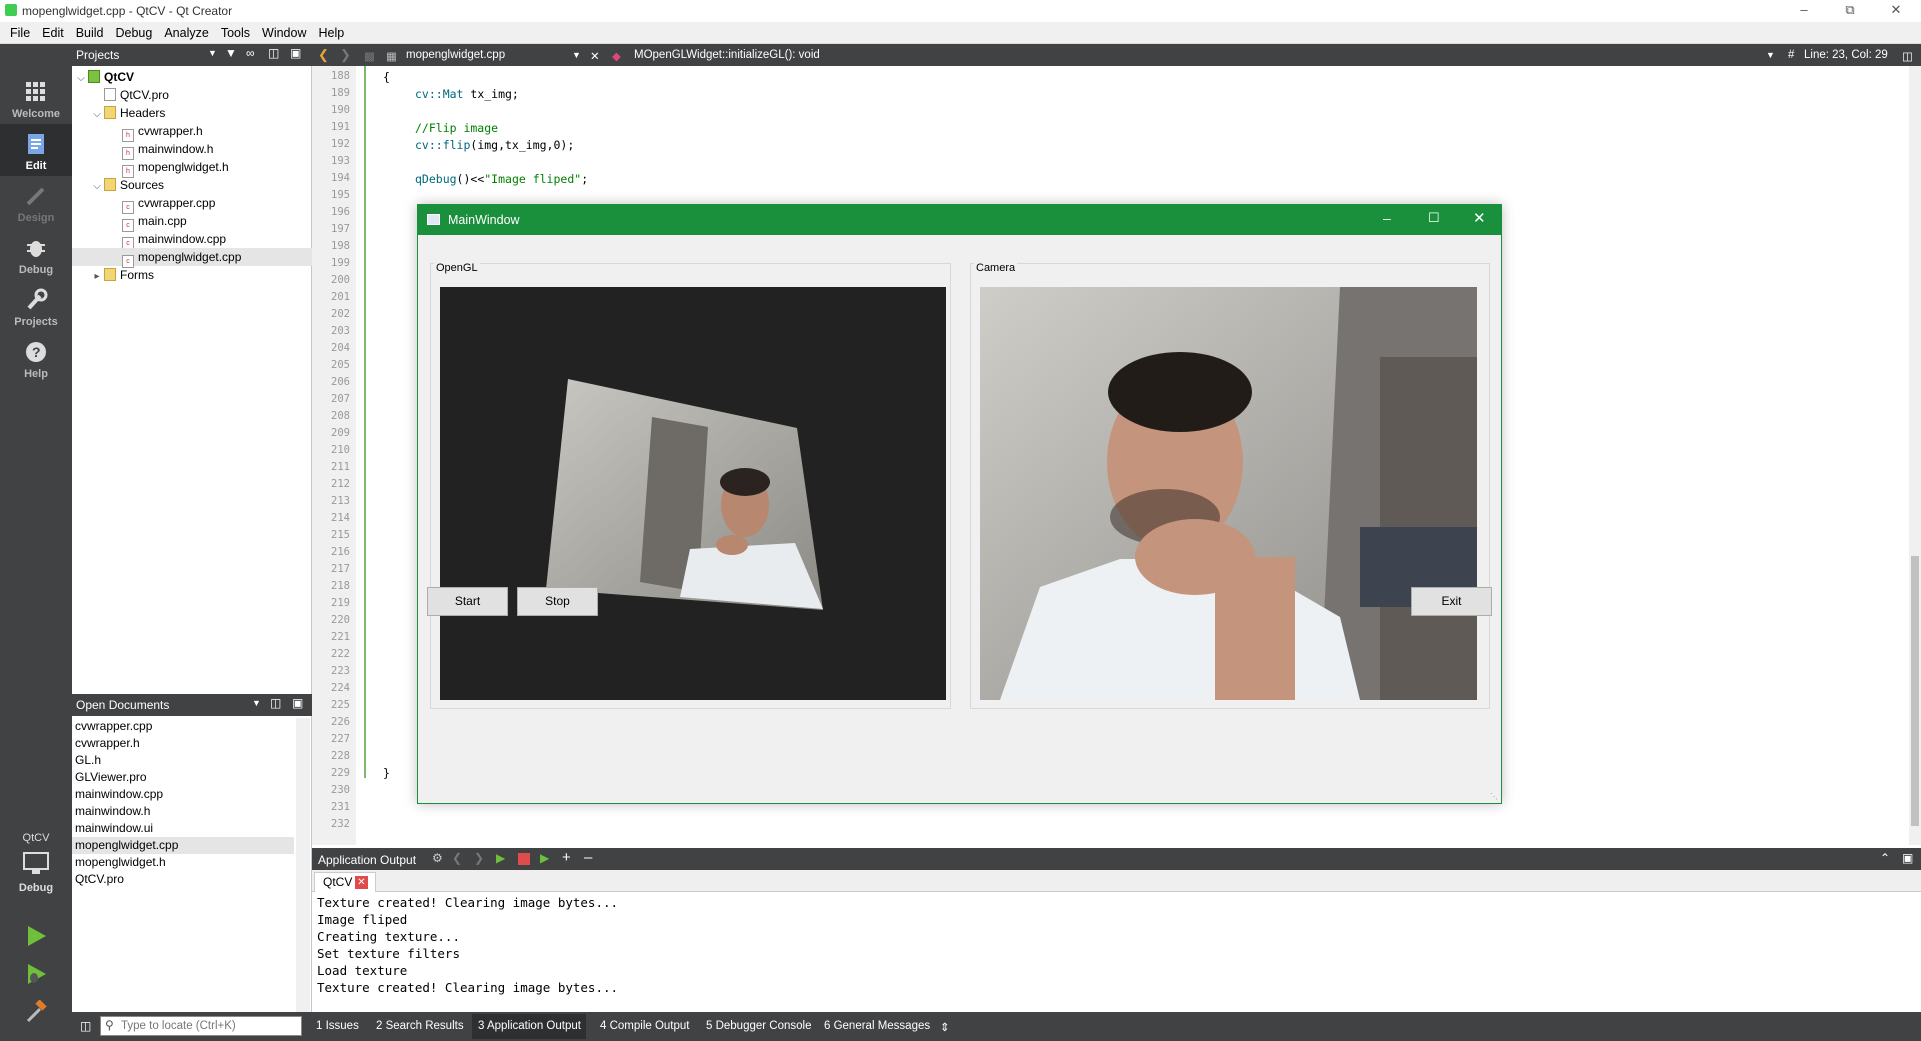  I want to click on link-icon: ∞, so click(250, 53).